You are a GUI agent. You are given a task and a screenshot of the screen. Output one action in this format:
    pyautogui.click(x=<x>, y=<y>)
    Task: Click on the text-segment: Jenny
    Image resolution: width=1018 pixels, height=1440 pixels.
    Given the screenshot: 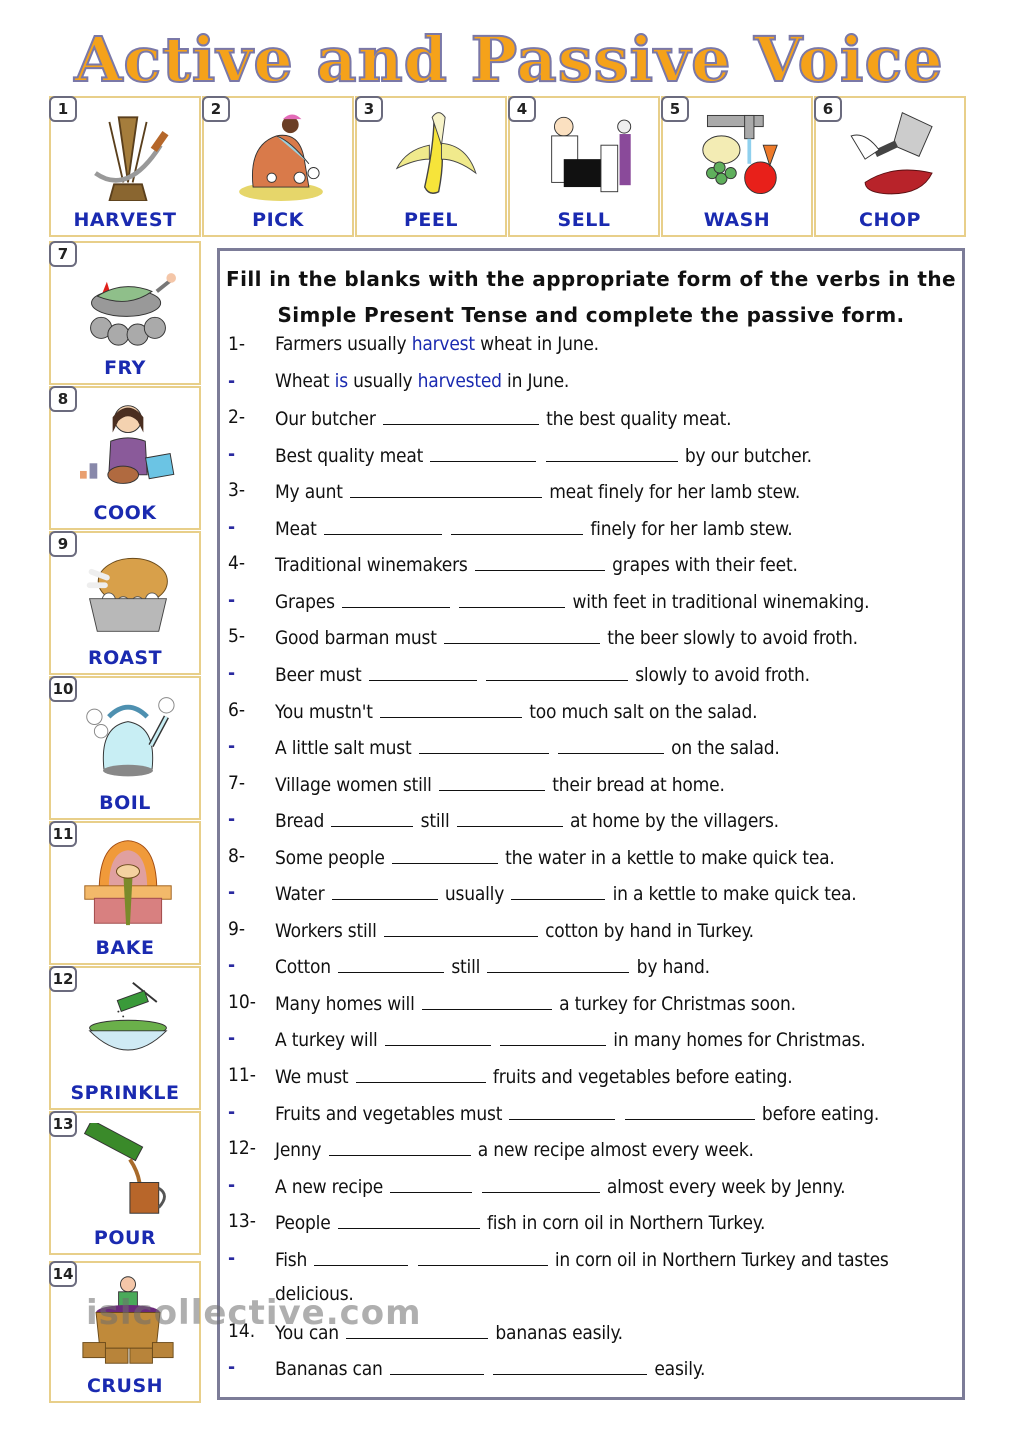 What is the action you would take?
    pyautogui.click(x=301, y=1150)
    